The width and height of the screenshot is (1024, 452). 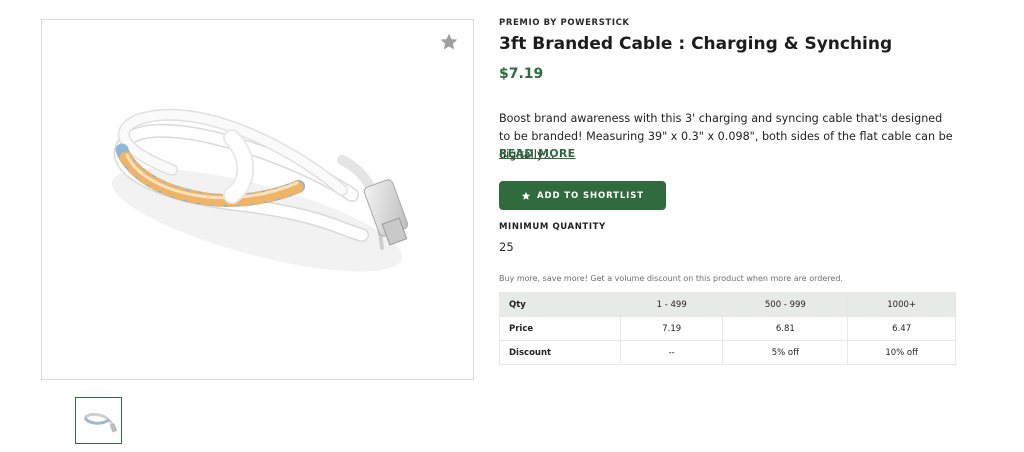 I want to click on pricing-header-cell: 1000+, so click(x=901, y=304).